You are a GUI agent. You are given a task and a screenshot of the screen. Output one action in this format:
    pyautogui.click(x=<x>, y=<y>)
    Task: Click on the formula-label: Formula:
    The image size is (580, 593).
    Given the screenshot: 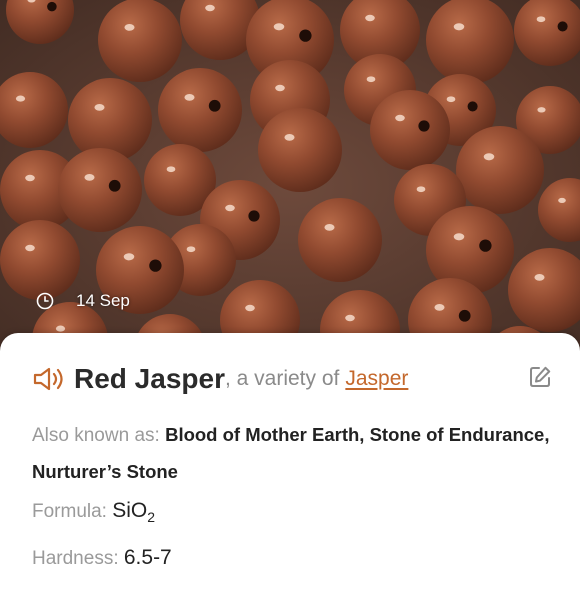 What is the action you would take?
    pyautogui.click(x=72, y=511)
    